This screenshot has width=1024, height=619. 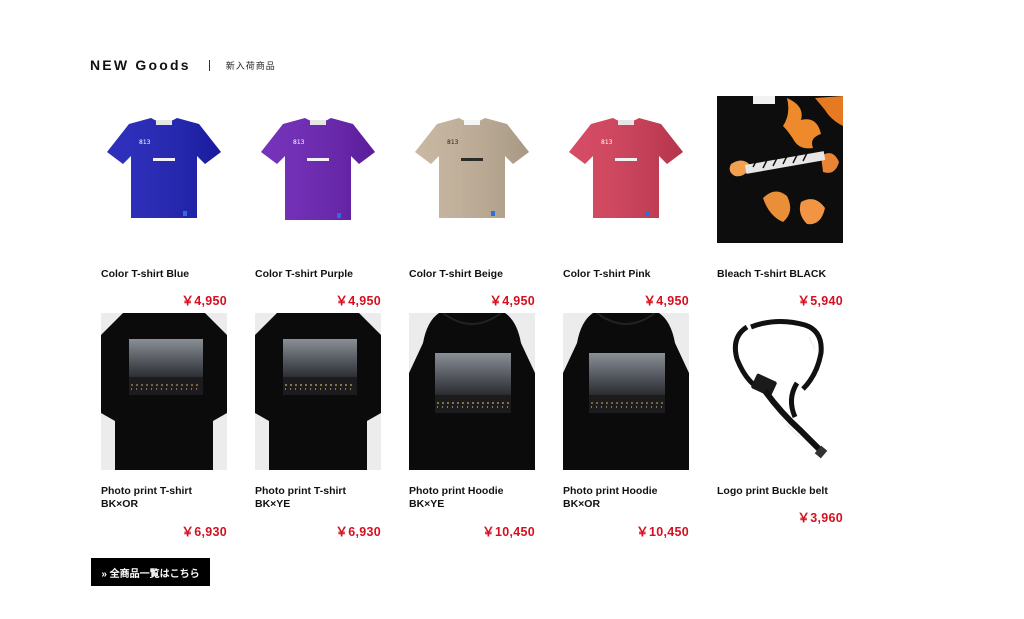 I want to click on product-price: ￥3,960, so click(x=820, y=518).